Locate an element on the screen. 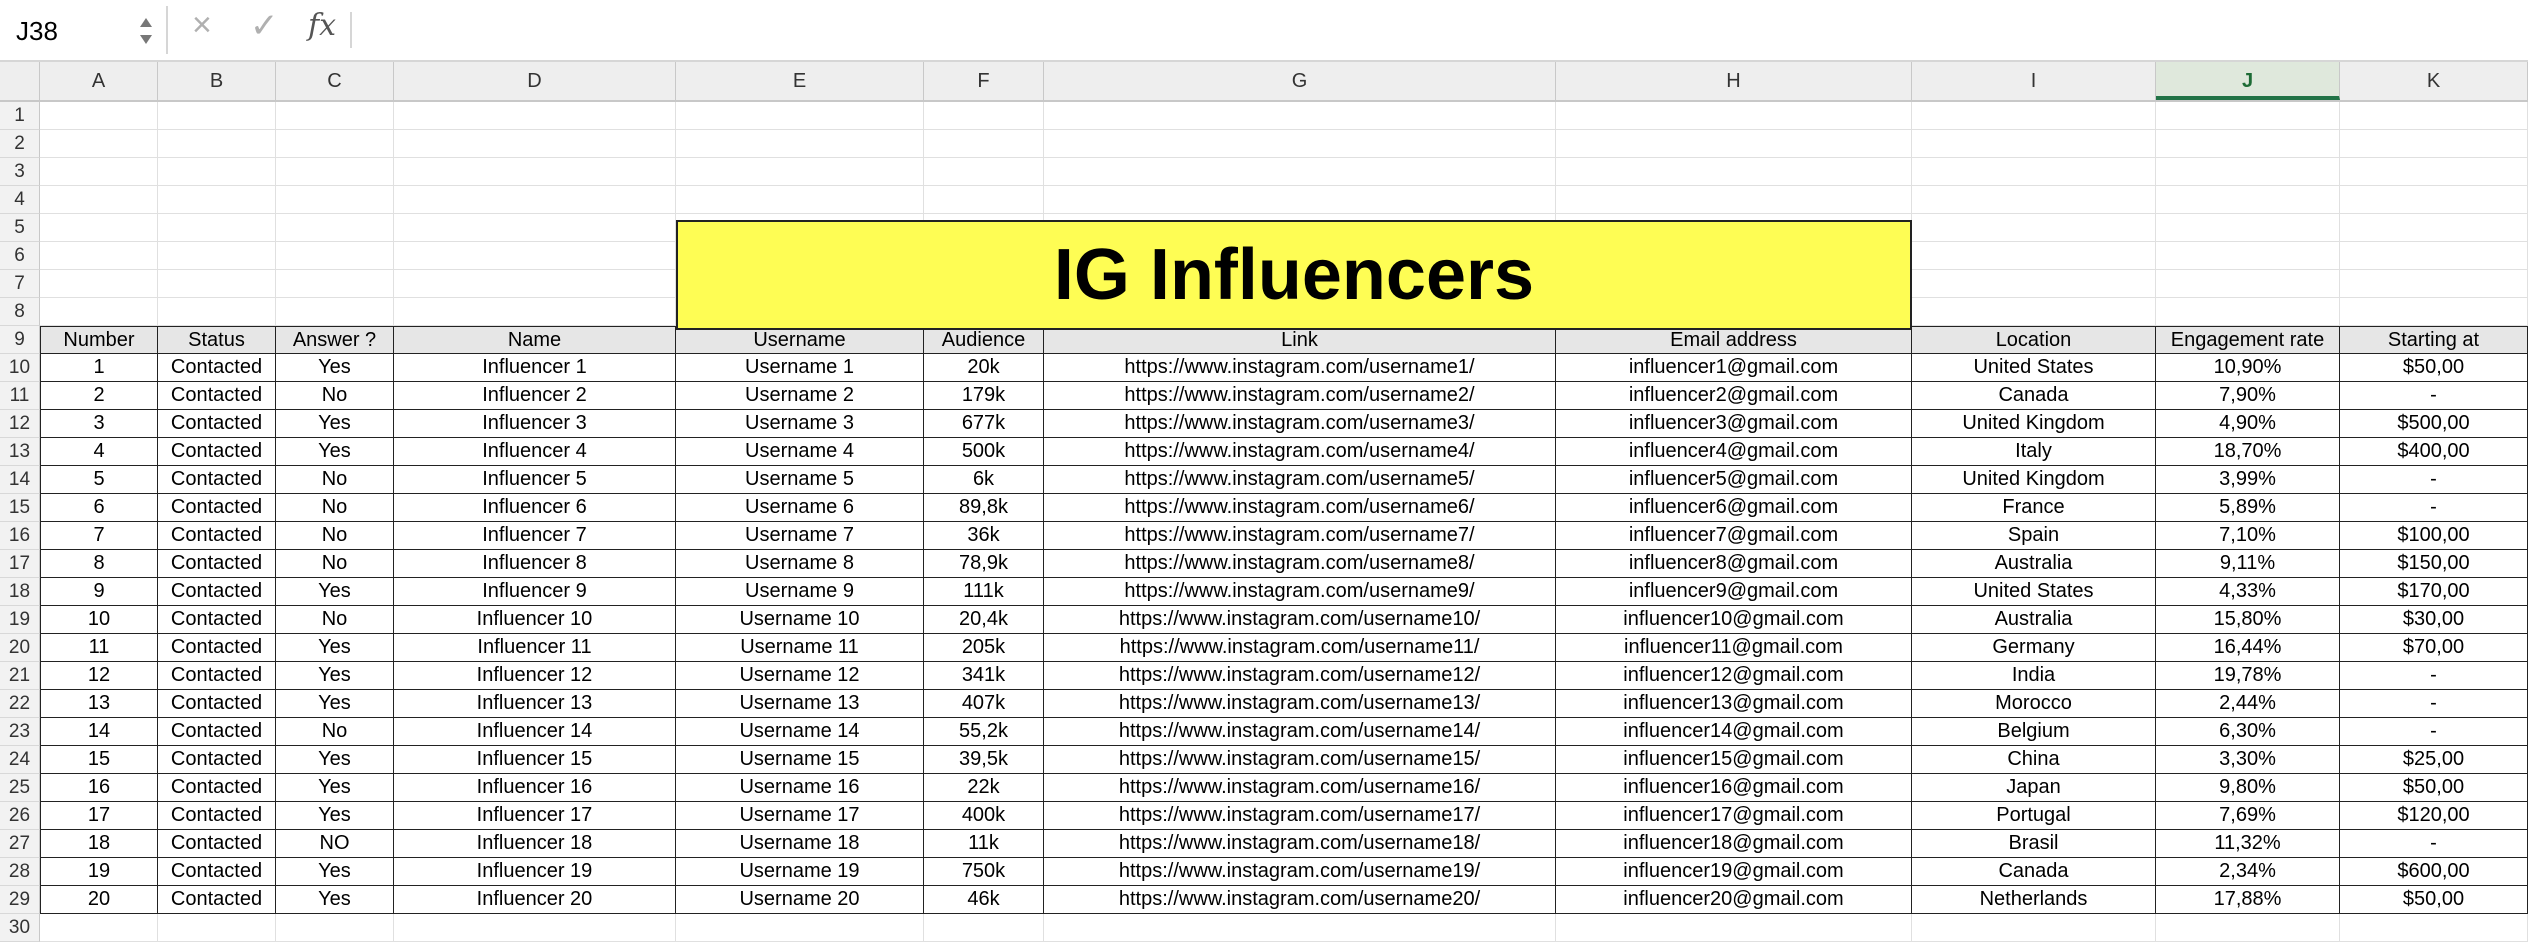  table-cell: 10 is located at coordinates (99, 620).